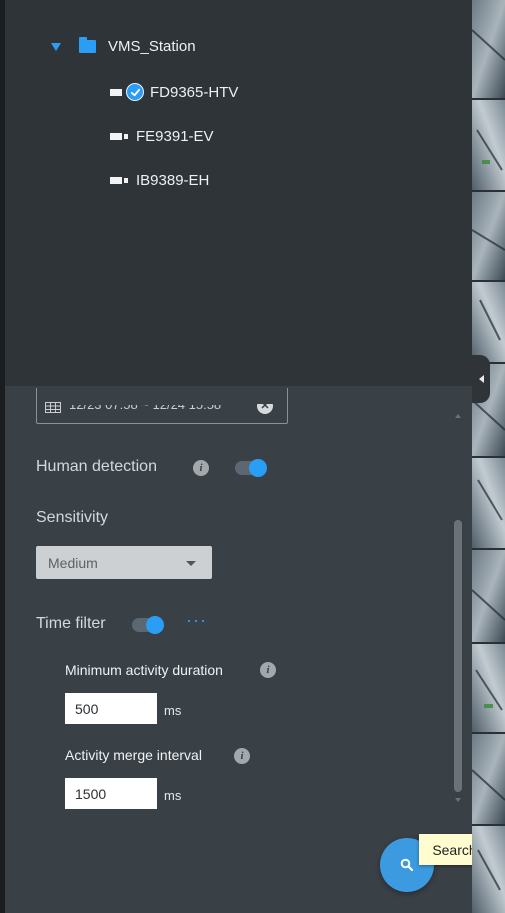  I want to click on merge-interval-label: Activity merge interval, so click(133, 755).